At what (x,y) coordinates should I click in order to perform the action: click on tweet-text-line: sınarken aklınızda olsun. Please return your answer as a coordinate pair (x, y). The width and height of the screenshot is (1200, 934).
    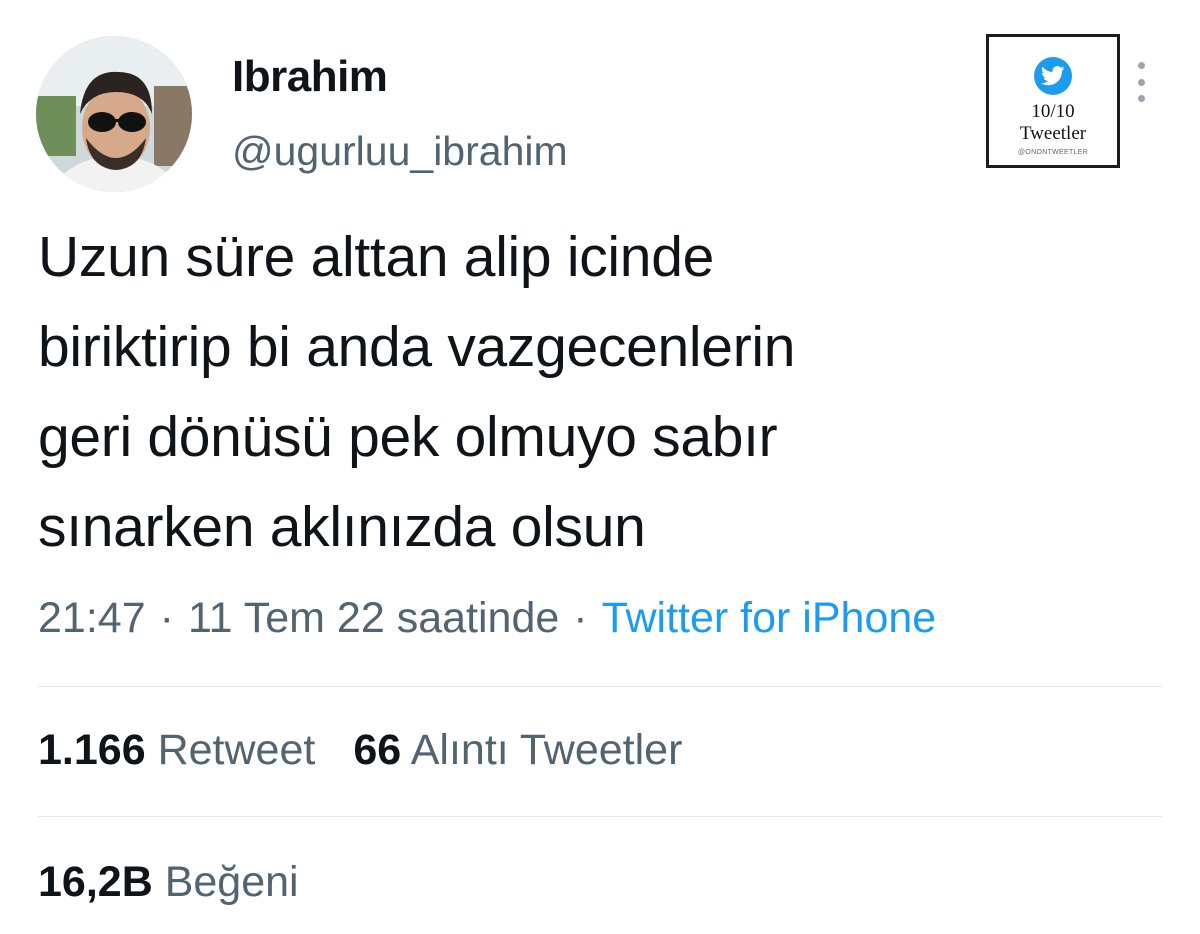
    Looking at the image, I should click on (342, 527).